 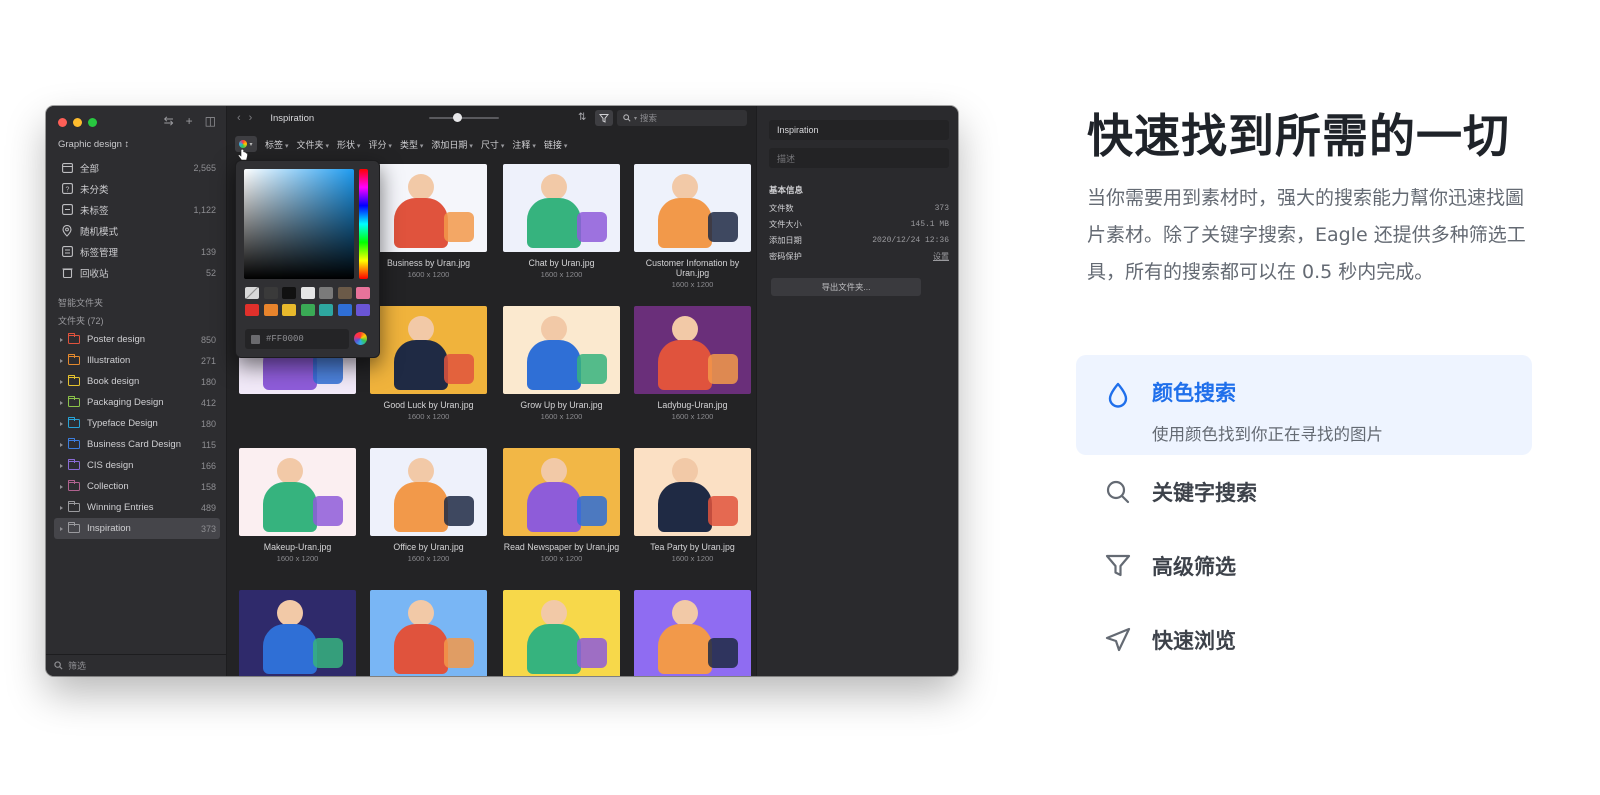 I want to click on hue-slider, so click(x=363, y=224).